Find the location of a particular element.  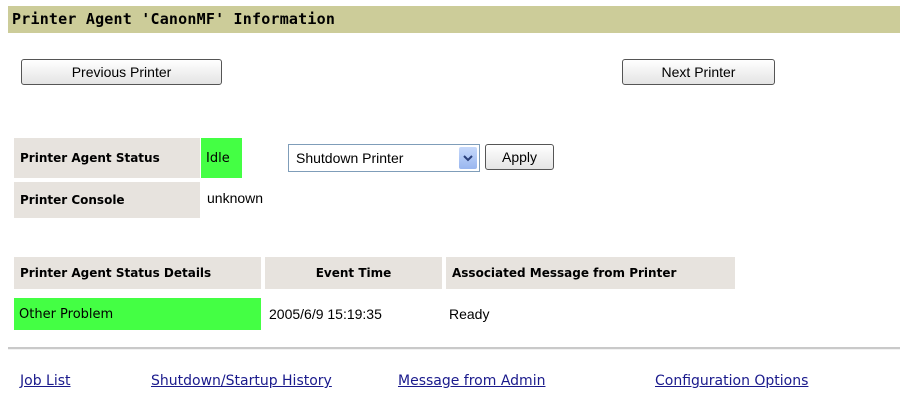

printer-console-label: Printer Console is located at coordinates (107, 200).